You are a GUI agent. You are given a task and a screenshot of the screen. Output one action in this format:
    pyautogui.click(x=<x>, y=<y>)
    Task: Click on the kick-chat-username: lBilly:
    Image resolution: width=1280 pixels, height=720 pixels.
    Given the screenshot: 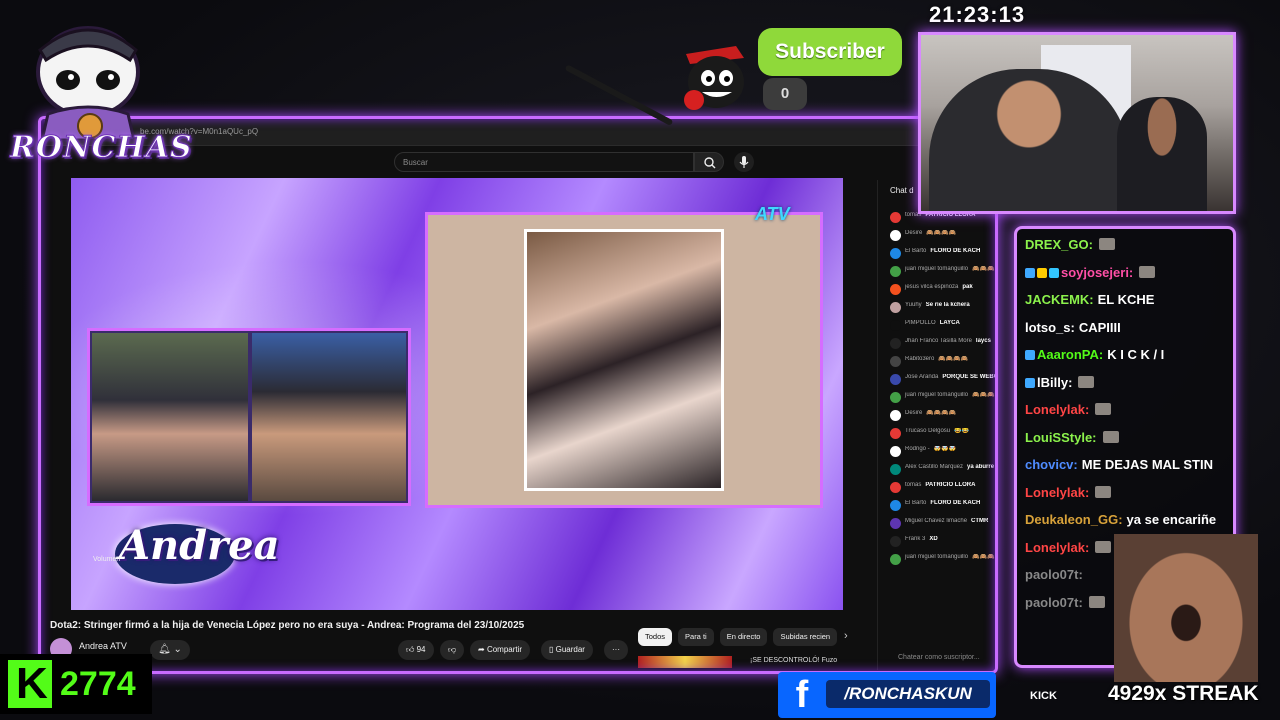 What is the action you would take?
    pyautogui.click(x=1054, y=382)
    